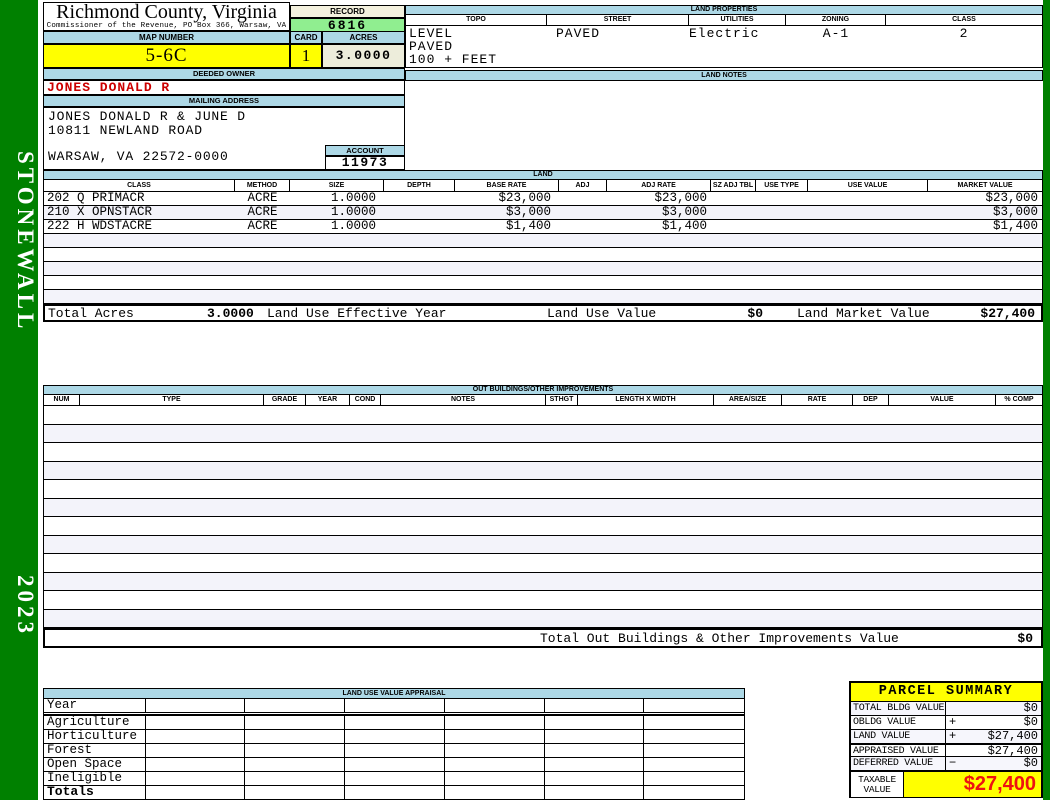 Image resolution: width=1050 pixels, height=800 pixels. What do you see at coordinates (953, 736) in the screenshot?
I see `summary-row-op: +` at bounding box center [953, 736].